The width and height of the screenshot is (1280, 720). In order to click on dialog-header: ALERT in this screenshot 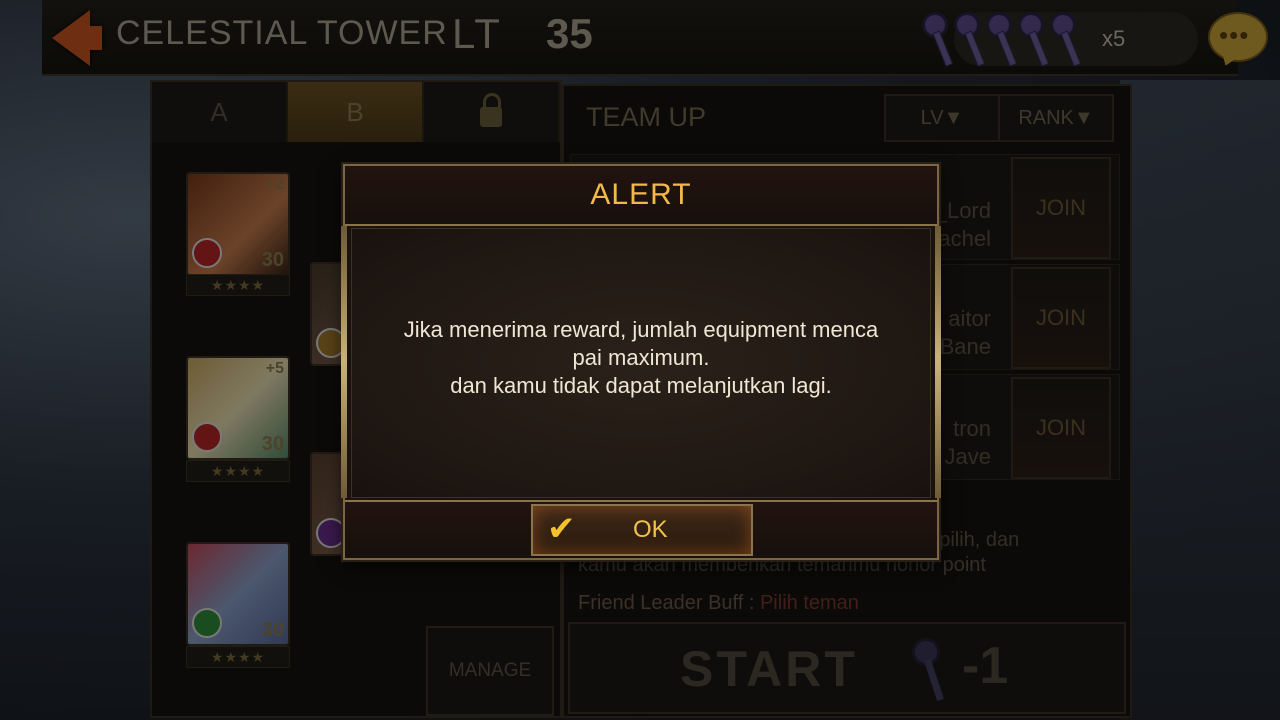, I will do `click(641, 196)`.